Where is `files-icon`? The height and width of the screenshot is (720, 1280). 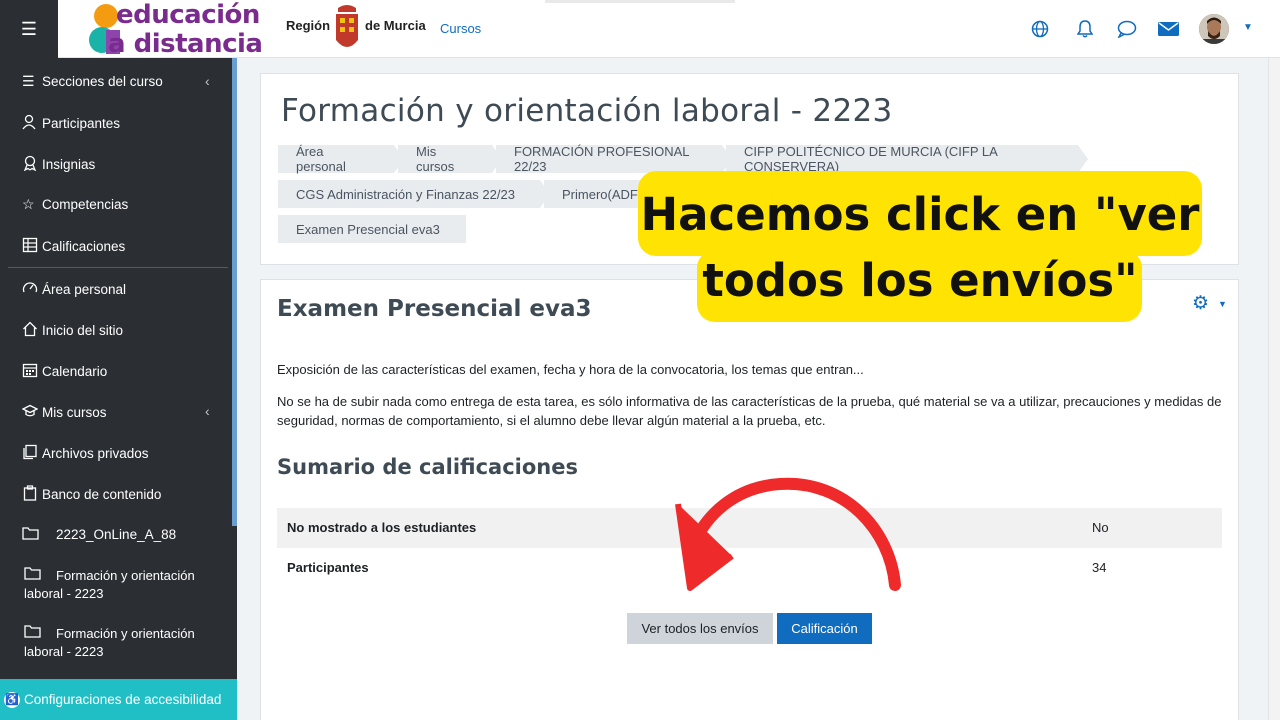
files-icon is located at coordinates (32, 453).